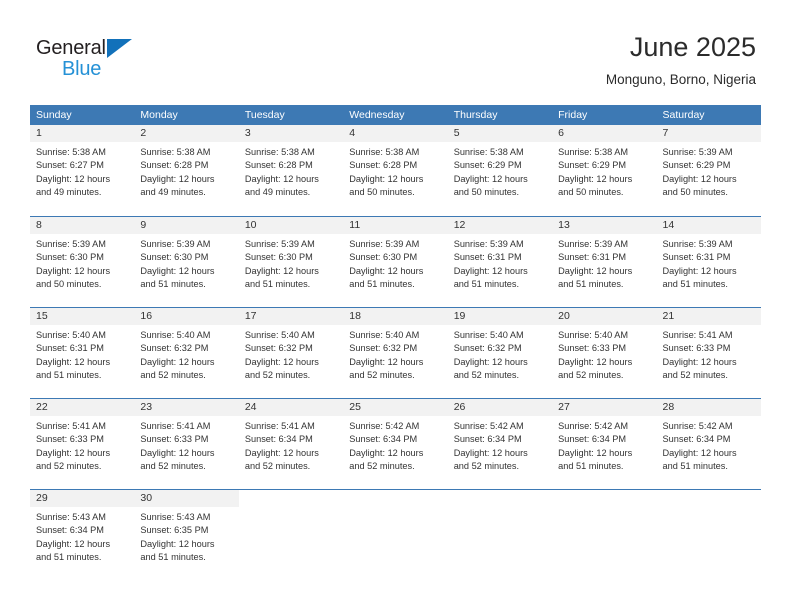 This screenshot has height=612, width=792. I want to click on logo-triangle-icon, so click(119, 48).